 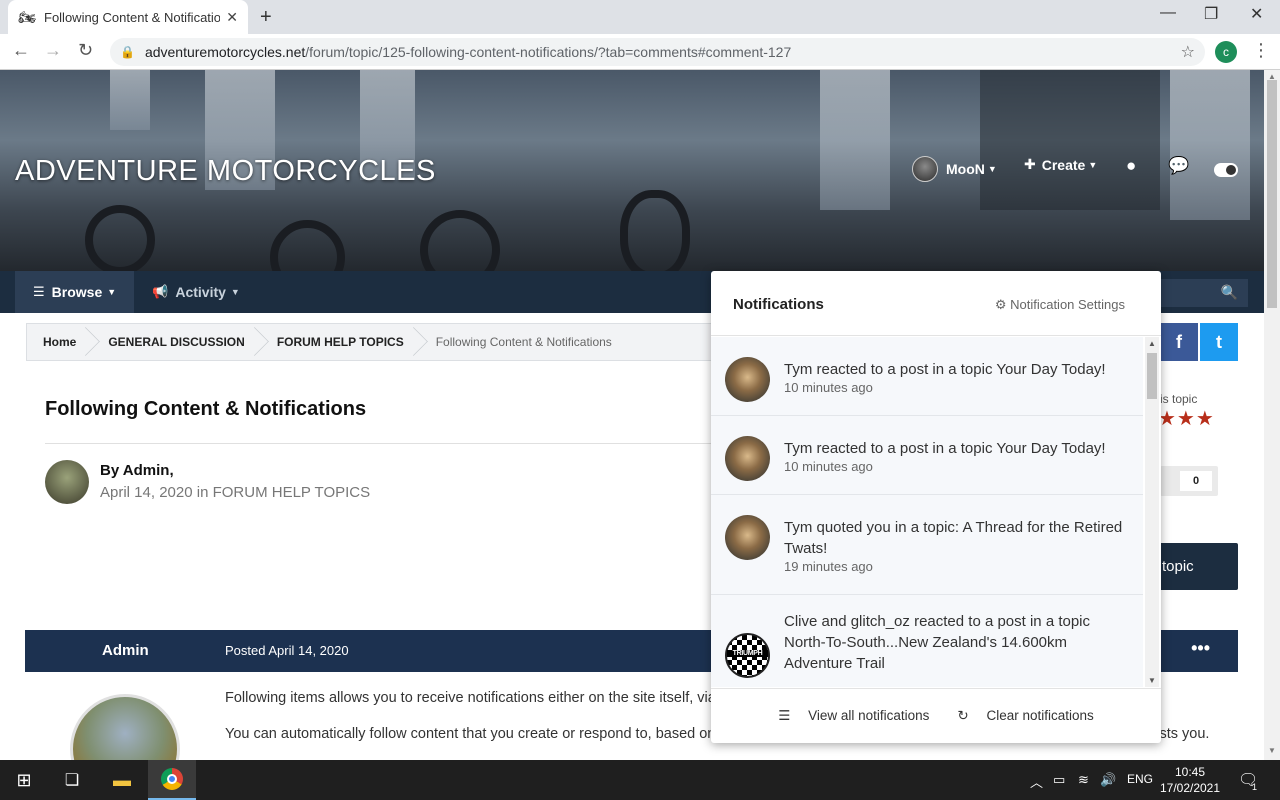 I want to click on new-tab-button: +, so click(x=266, y=17).